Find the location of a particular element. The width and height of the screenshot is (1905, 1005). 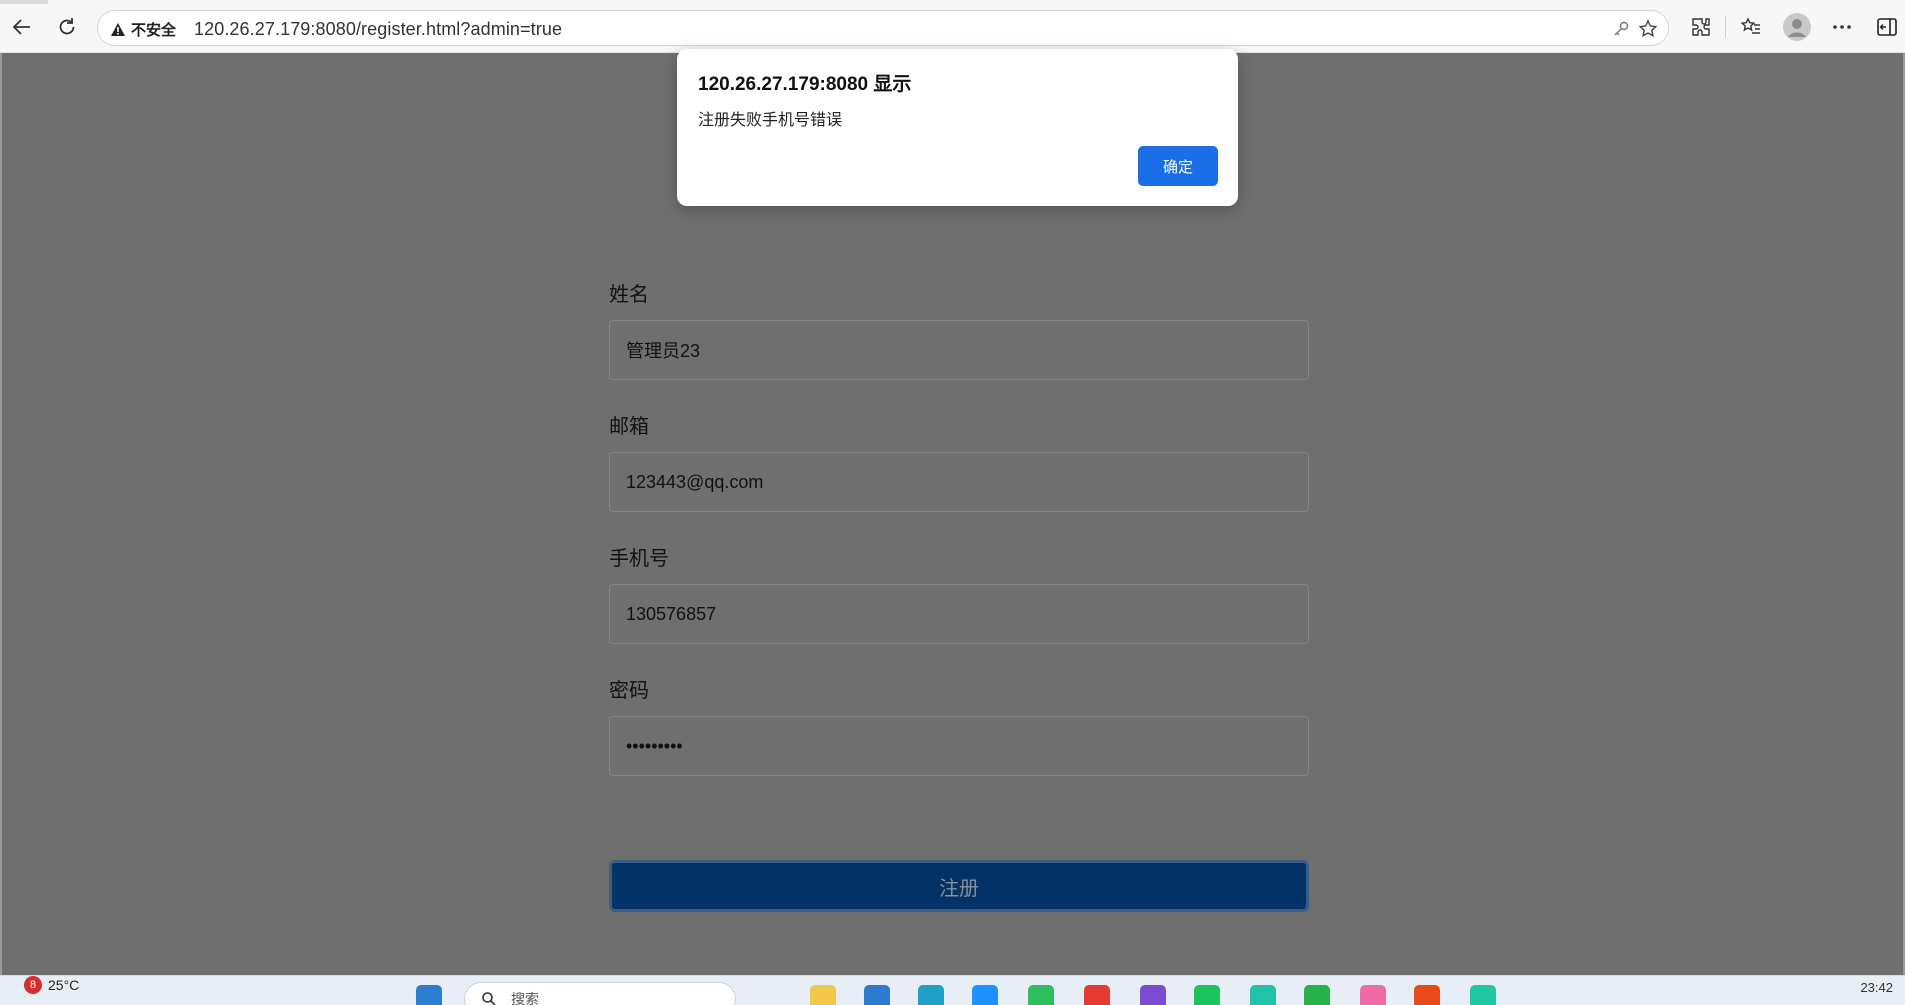

weather-widget: 8 25°C is located at coordinates (51, 985).